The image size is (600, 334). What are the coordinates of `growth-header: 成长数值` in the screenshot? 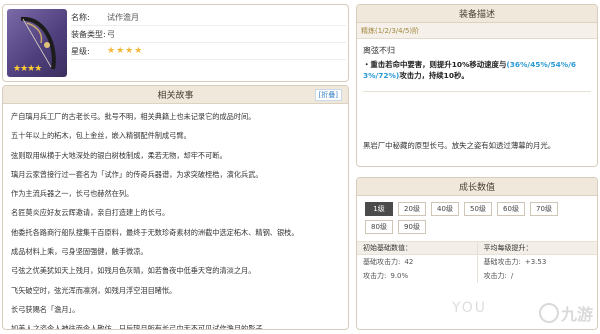 It's located at (477, 187).